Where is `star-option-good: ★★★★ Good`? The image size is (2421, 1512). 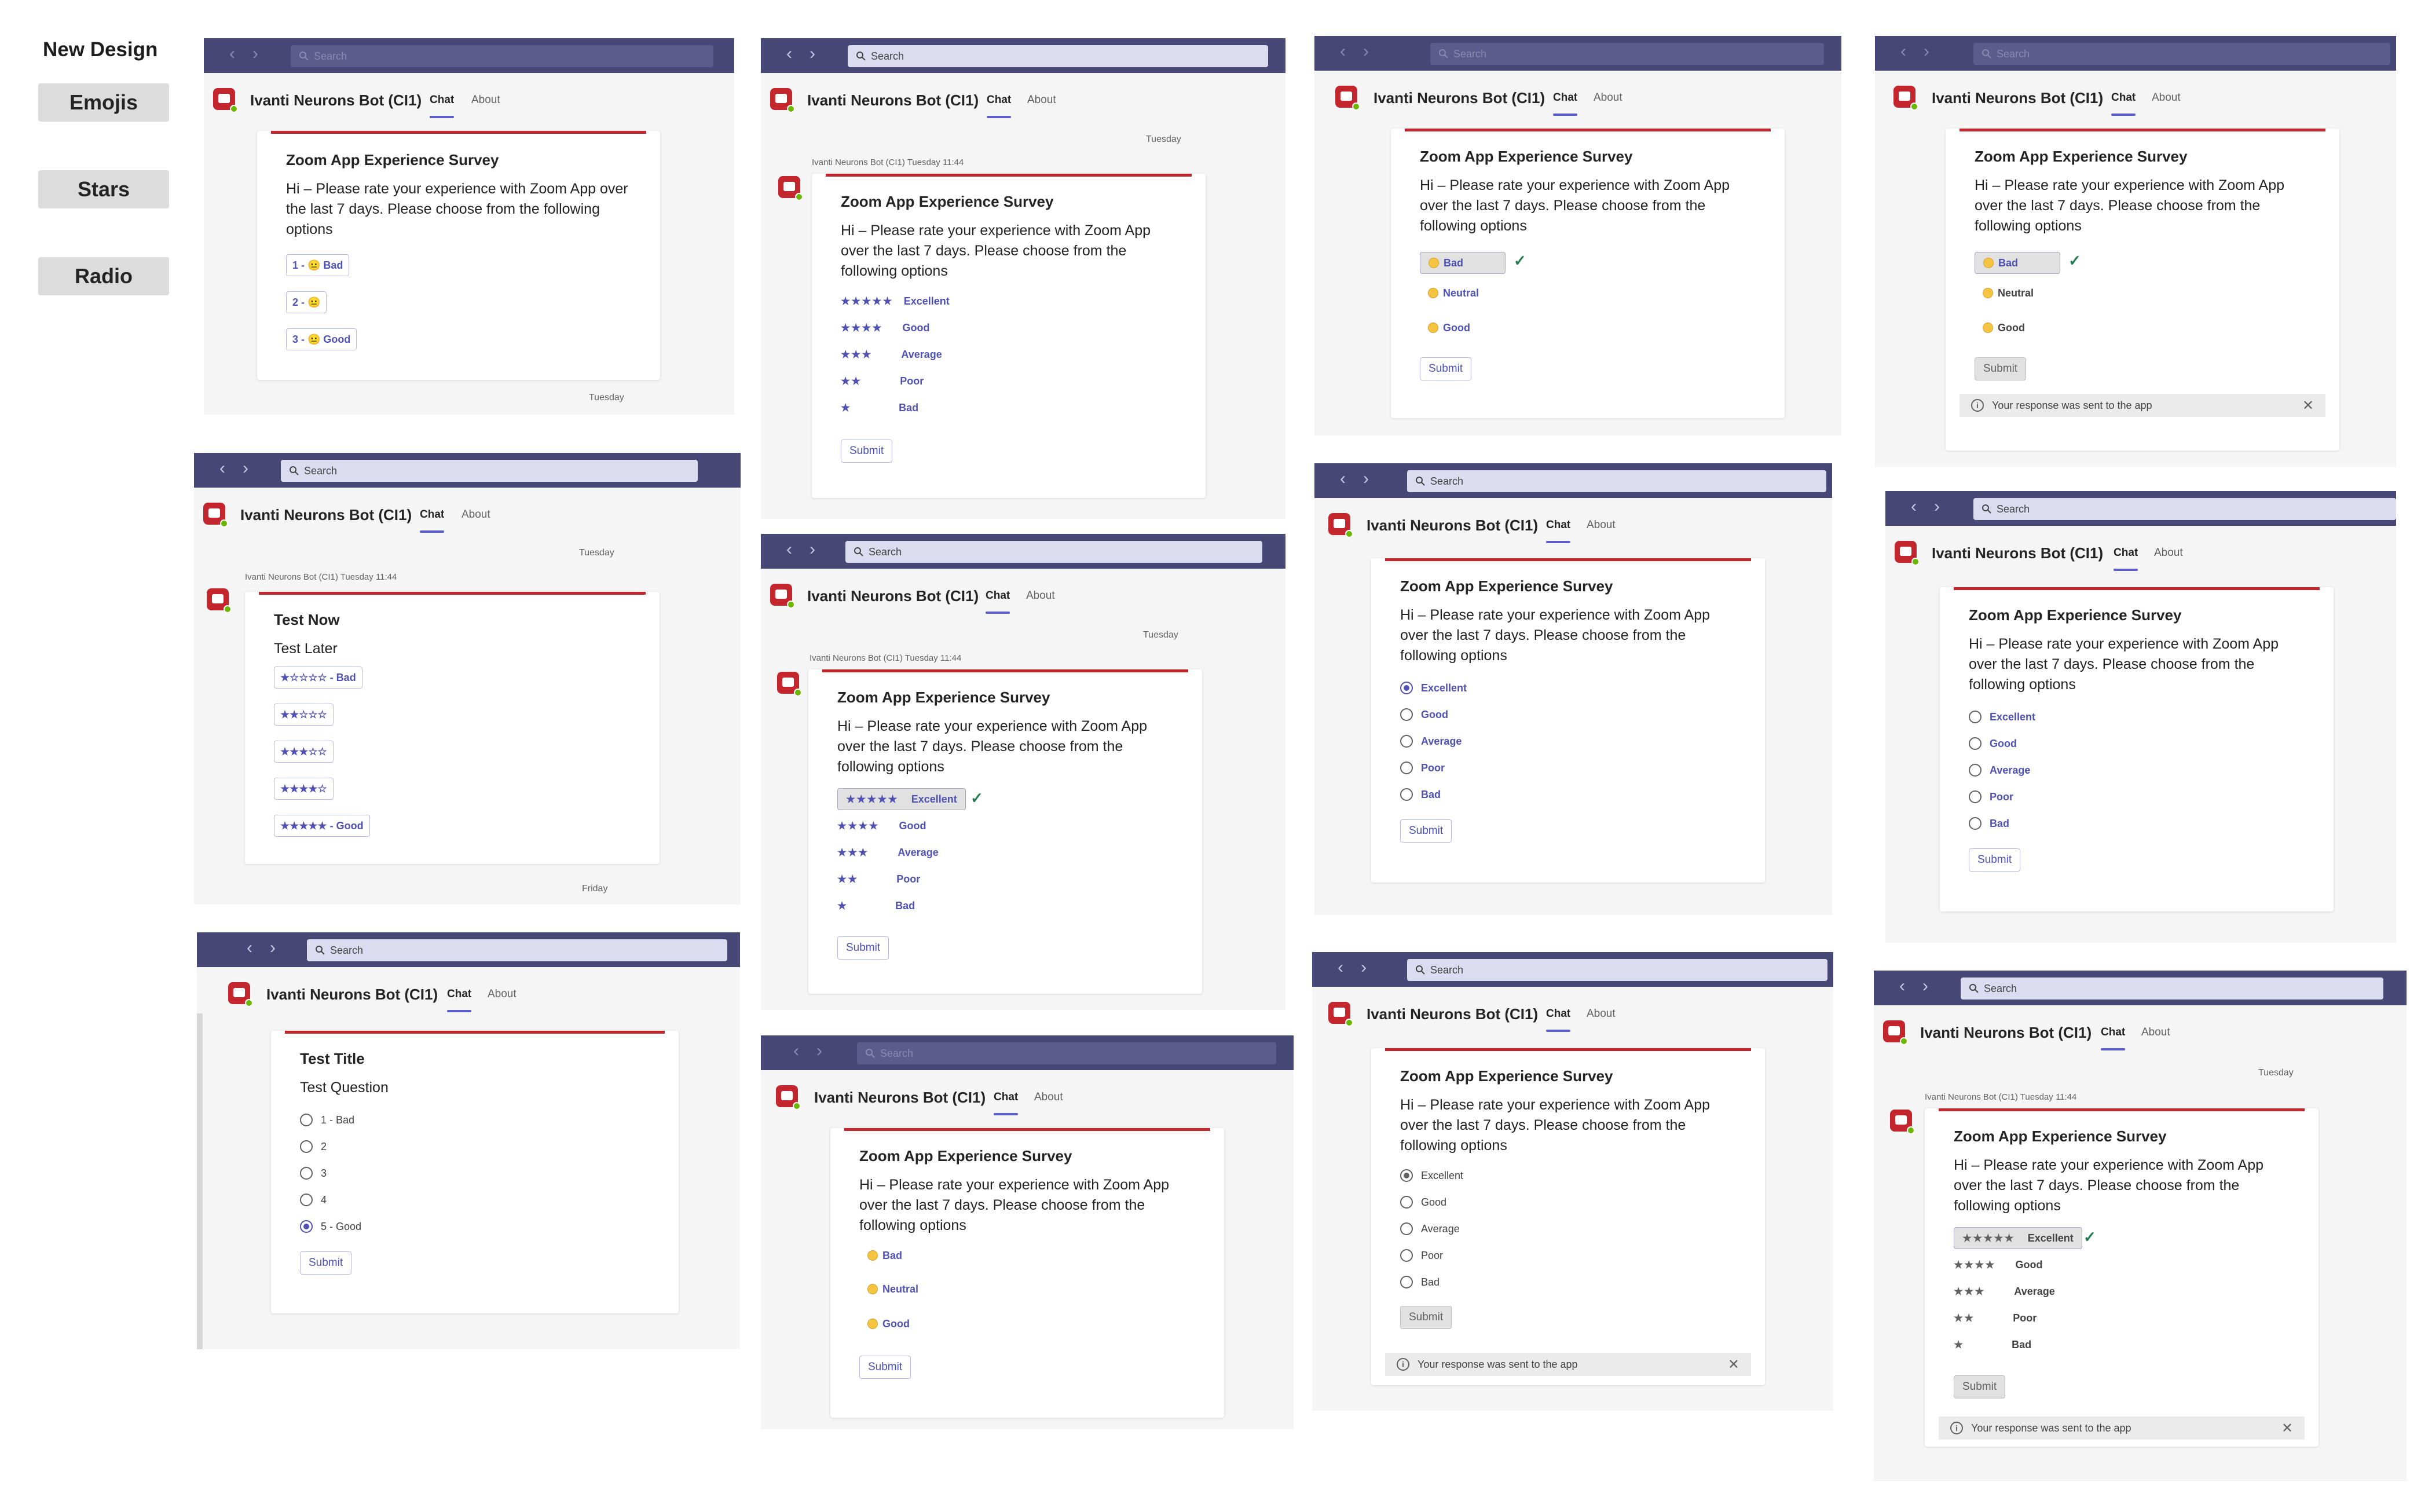 star-option-good: ★★★★ Good is located at coordinates (882, 826).